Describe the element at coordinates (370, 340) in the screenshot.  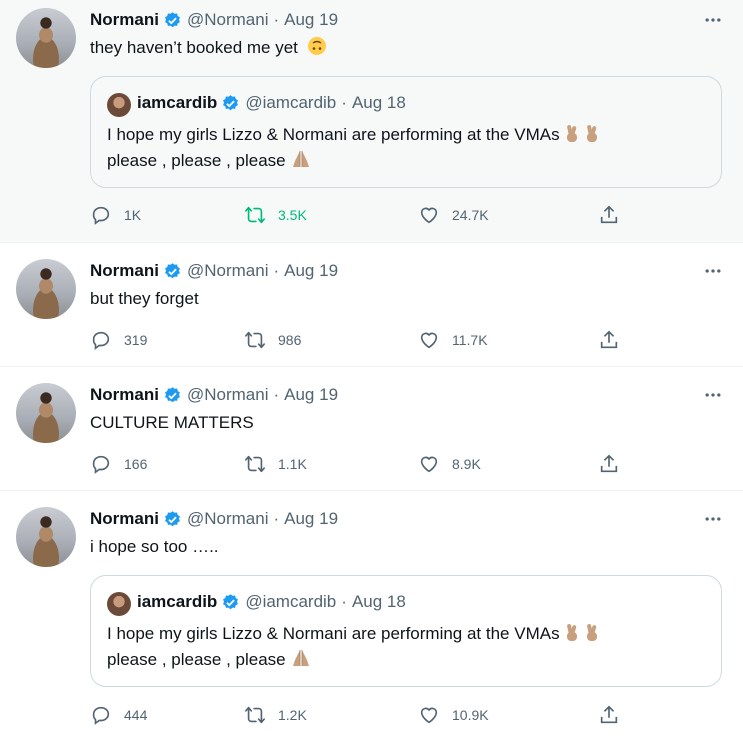
I see `tweet-actions: 319 986 11.7K` at that location.